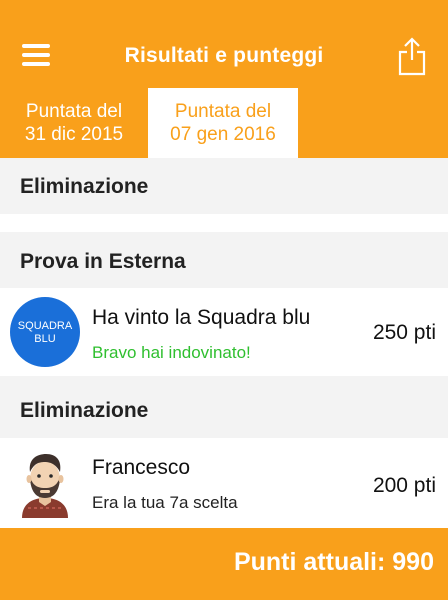 This screenshot has width=448, height=600. I want to click on result-points: 200 pti, so click(404, 485).